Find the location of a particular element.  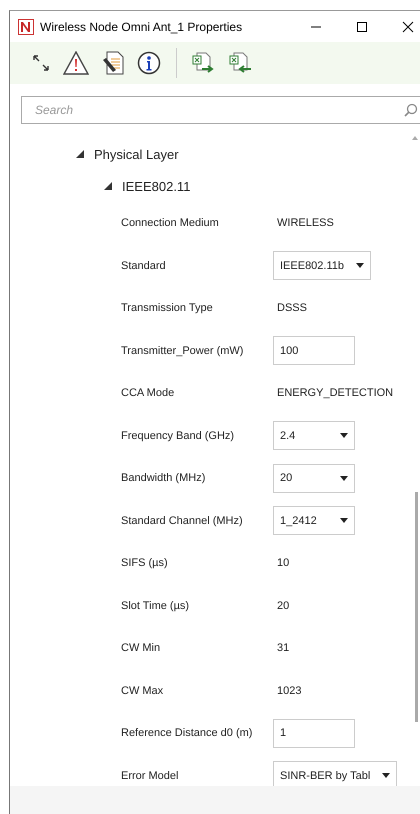

property-label: Error Model is located at coordinates (150, 776).